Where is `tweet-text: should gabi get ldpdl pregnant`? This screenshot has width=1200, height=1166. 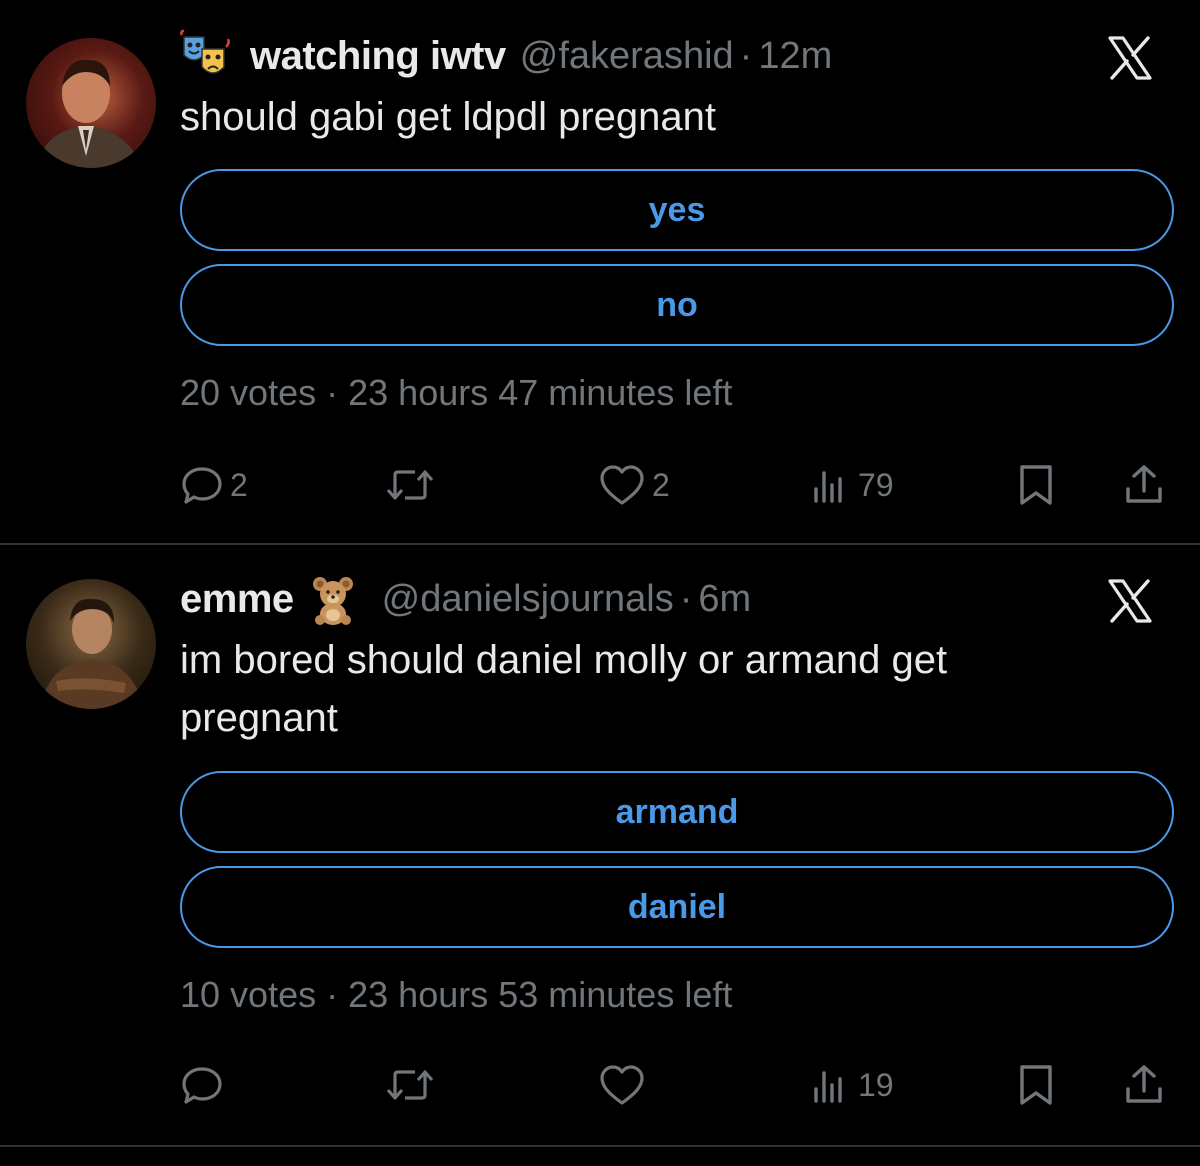 tweet-text: should gabi get ldpdl pregnant is located at coordinates (448, 117).